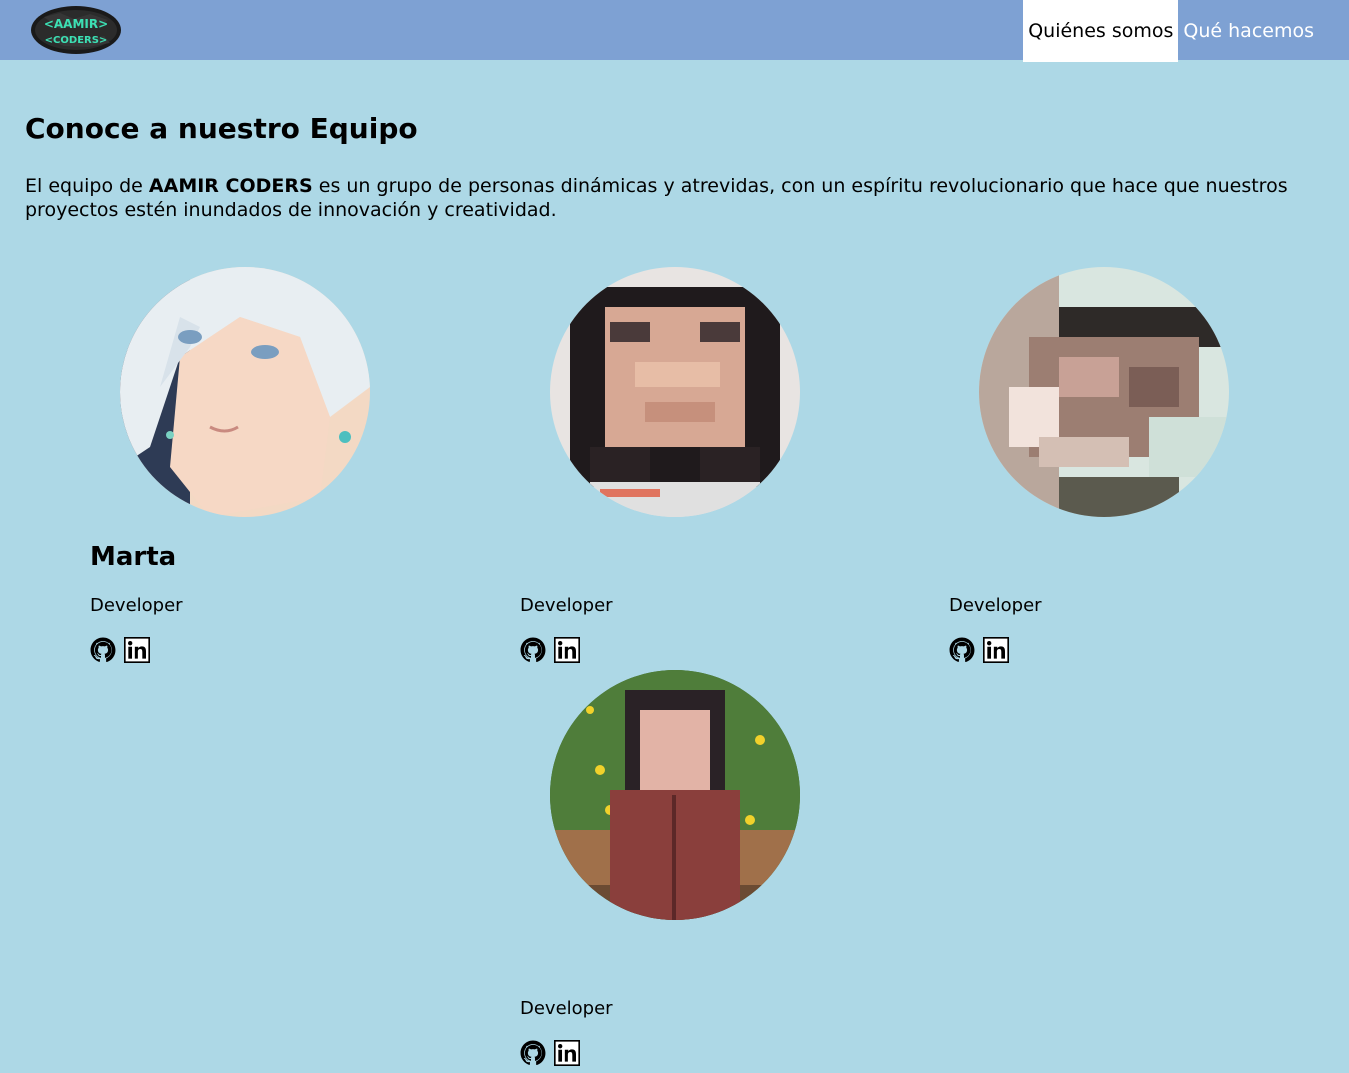 The height and width of the screenshot is (1073, 1349). I want to click on nav-item-quienes-somos: Quiénes somos, so click(1101, 31).